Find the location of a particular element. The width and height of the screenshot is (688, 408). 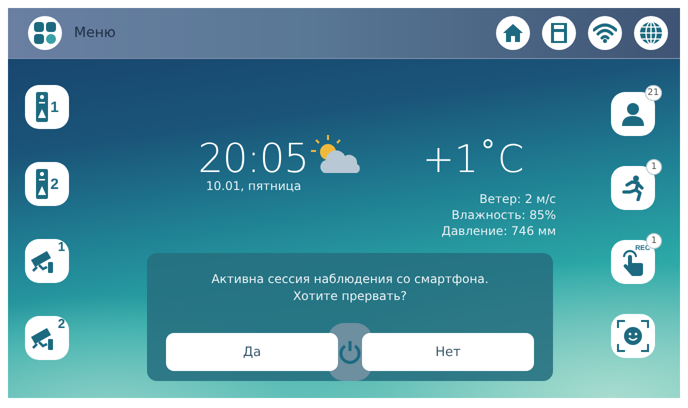

dialog-message: Активна сессия наблюдения со смартфона. is located at coordinates (350, 279).